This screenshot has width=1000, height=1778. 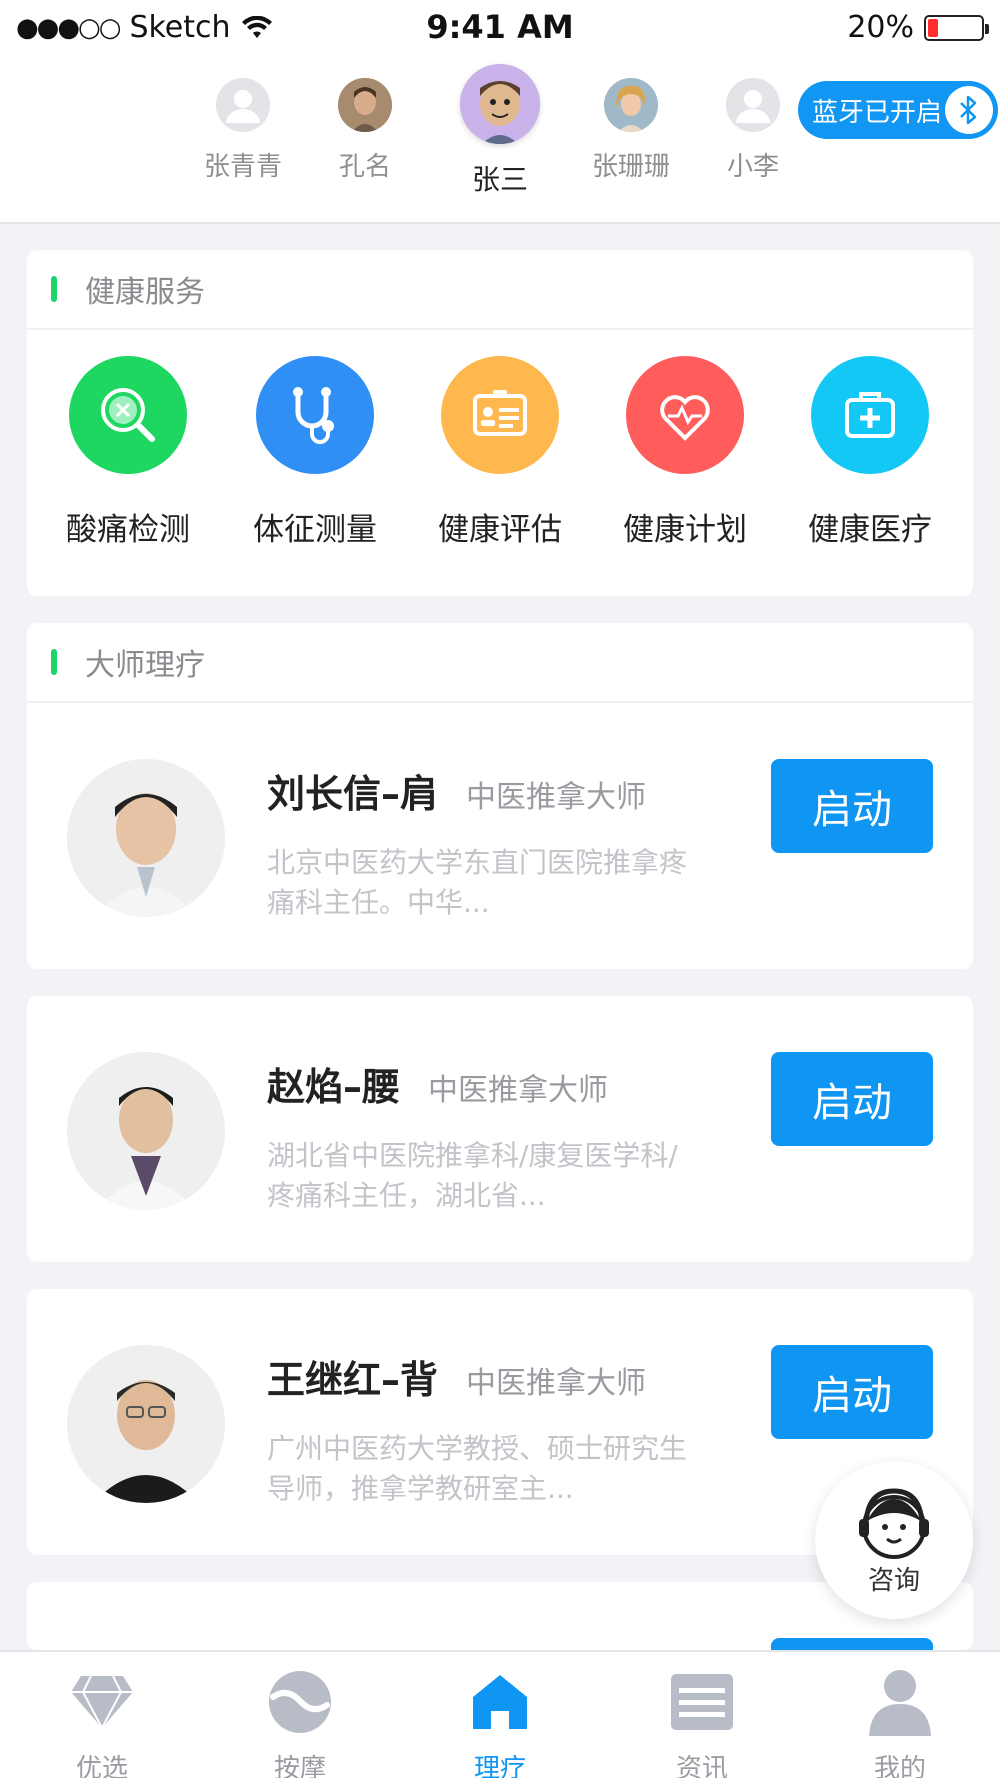 What do you see at coordinates (500, 104) in the screenshot?
I see `cartoon-avatar-icon` at bounding box center [500, 104].